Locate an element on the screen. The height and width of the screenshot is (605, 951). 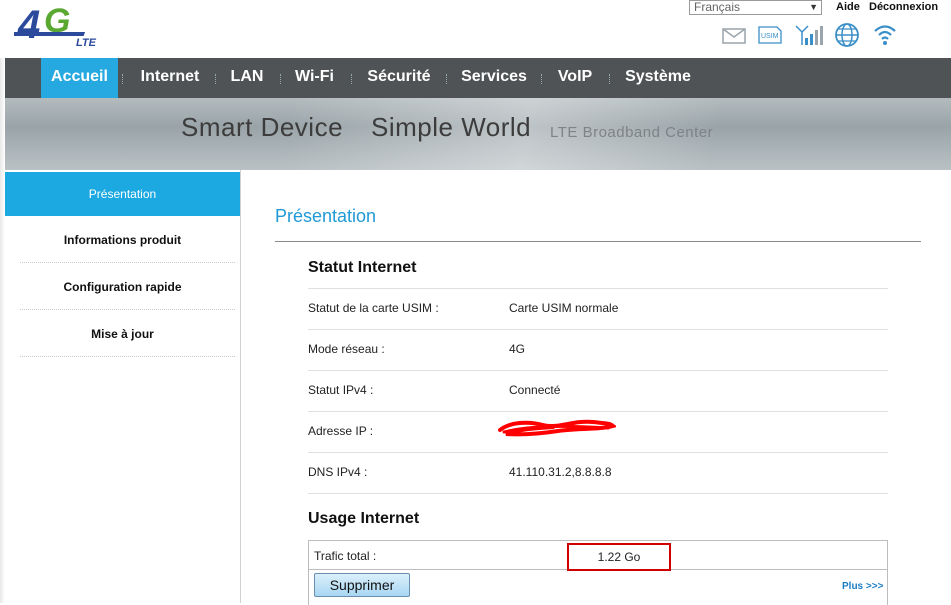
signal-icon is located at coordinates (809, 35).